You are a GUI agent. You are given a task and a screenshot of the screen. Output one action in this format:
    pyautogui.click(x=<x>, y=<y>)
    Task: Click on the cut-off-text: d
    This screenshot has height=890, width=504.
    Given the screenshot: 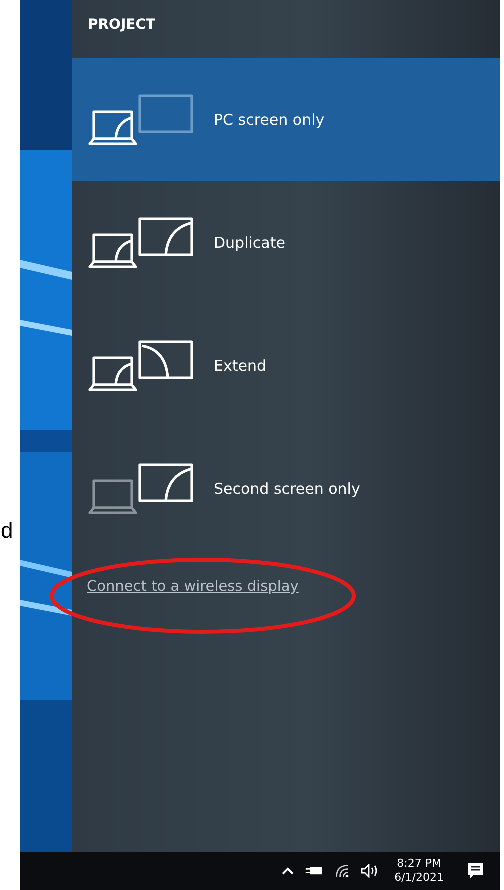 What is the action you would take?
    pyautogui.click(x=7, y=530)
    